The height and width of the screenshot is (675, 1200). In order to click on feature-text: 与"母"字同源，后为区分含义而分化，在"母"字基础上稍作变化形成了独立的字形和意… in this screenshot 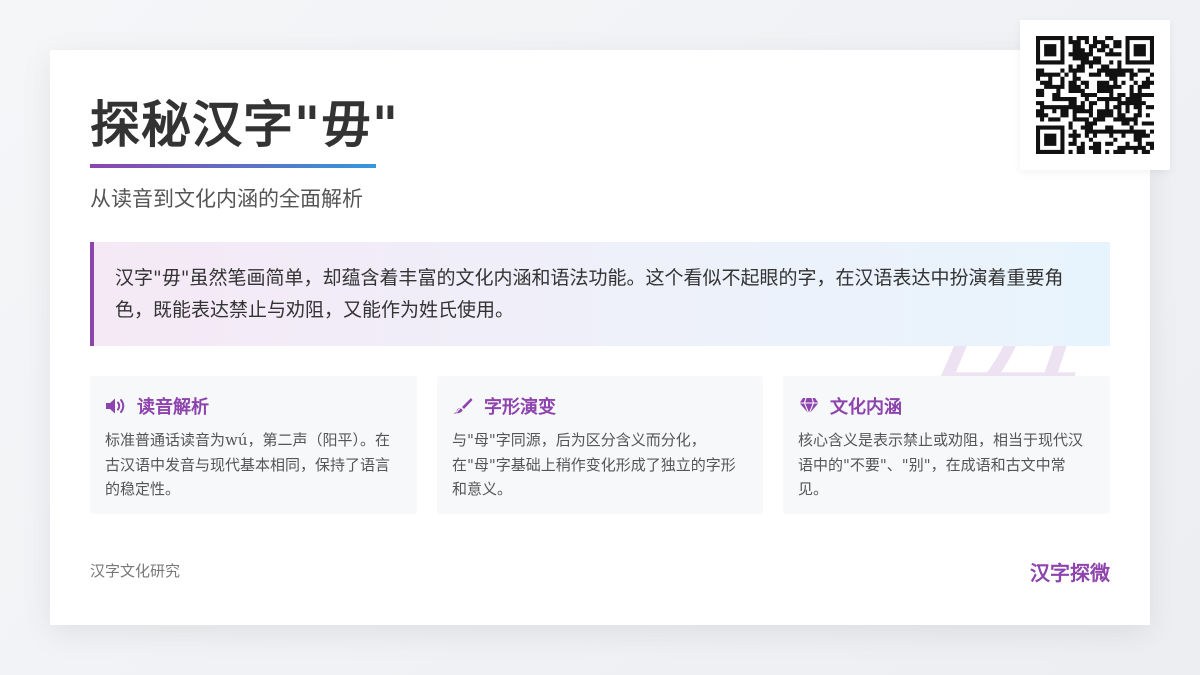, I will do `click(594, 464)`.